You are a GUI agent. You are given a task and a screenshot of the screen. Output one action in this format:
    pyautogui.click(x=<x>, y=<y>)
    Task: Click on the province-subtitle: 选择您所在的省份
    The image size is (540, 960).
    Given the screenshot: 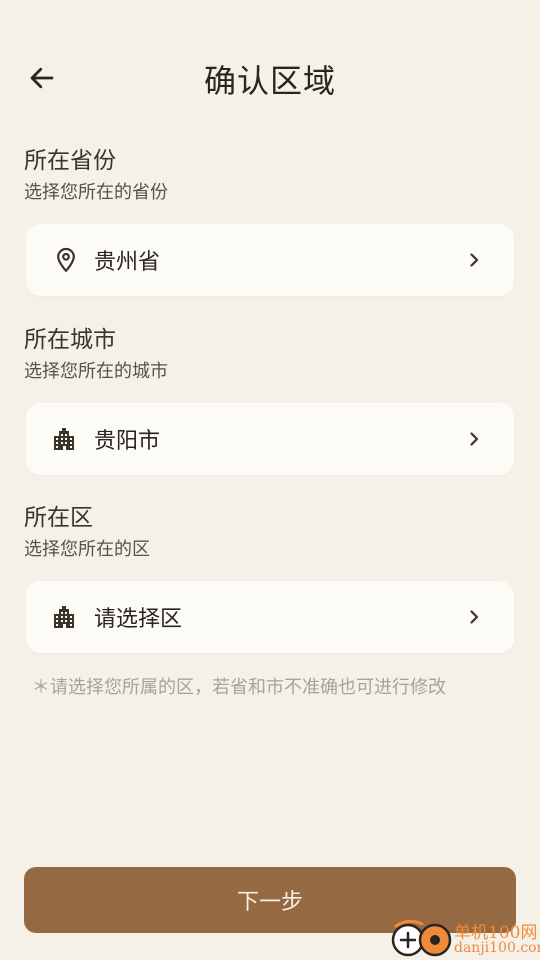 What is the action you would take?
    pyautogui.click(x=96, y=192)
    